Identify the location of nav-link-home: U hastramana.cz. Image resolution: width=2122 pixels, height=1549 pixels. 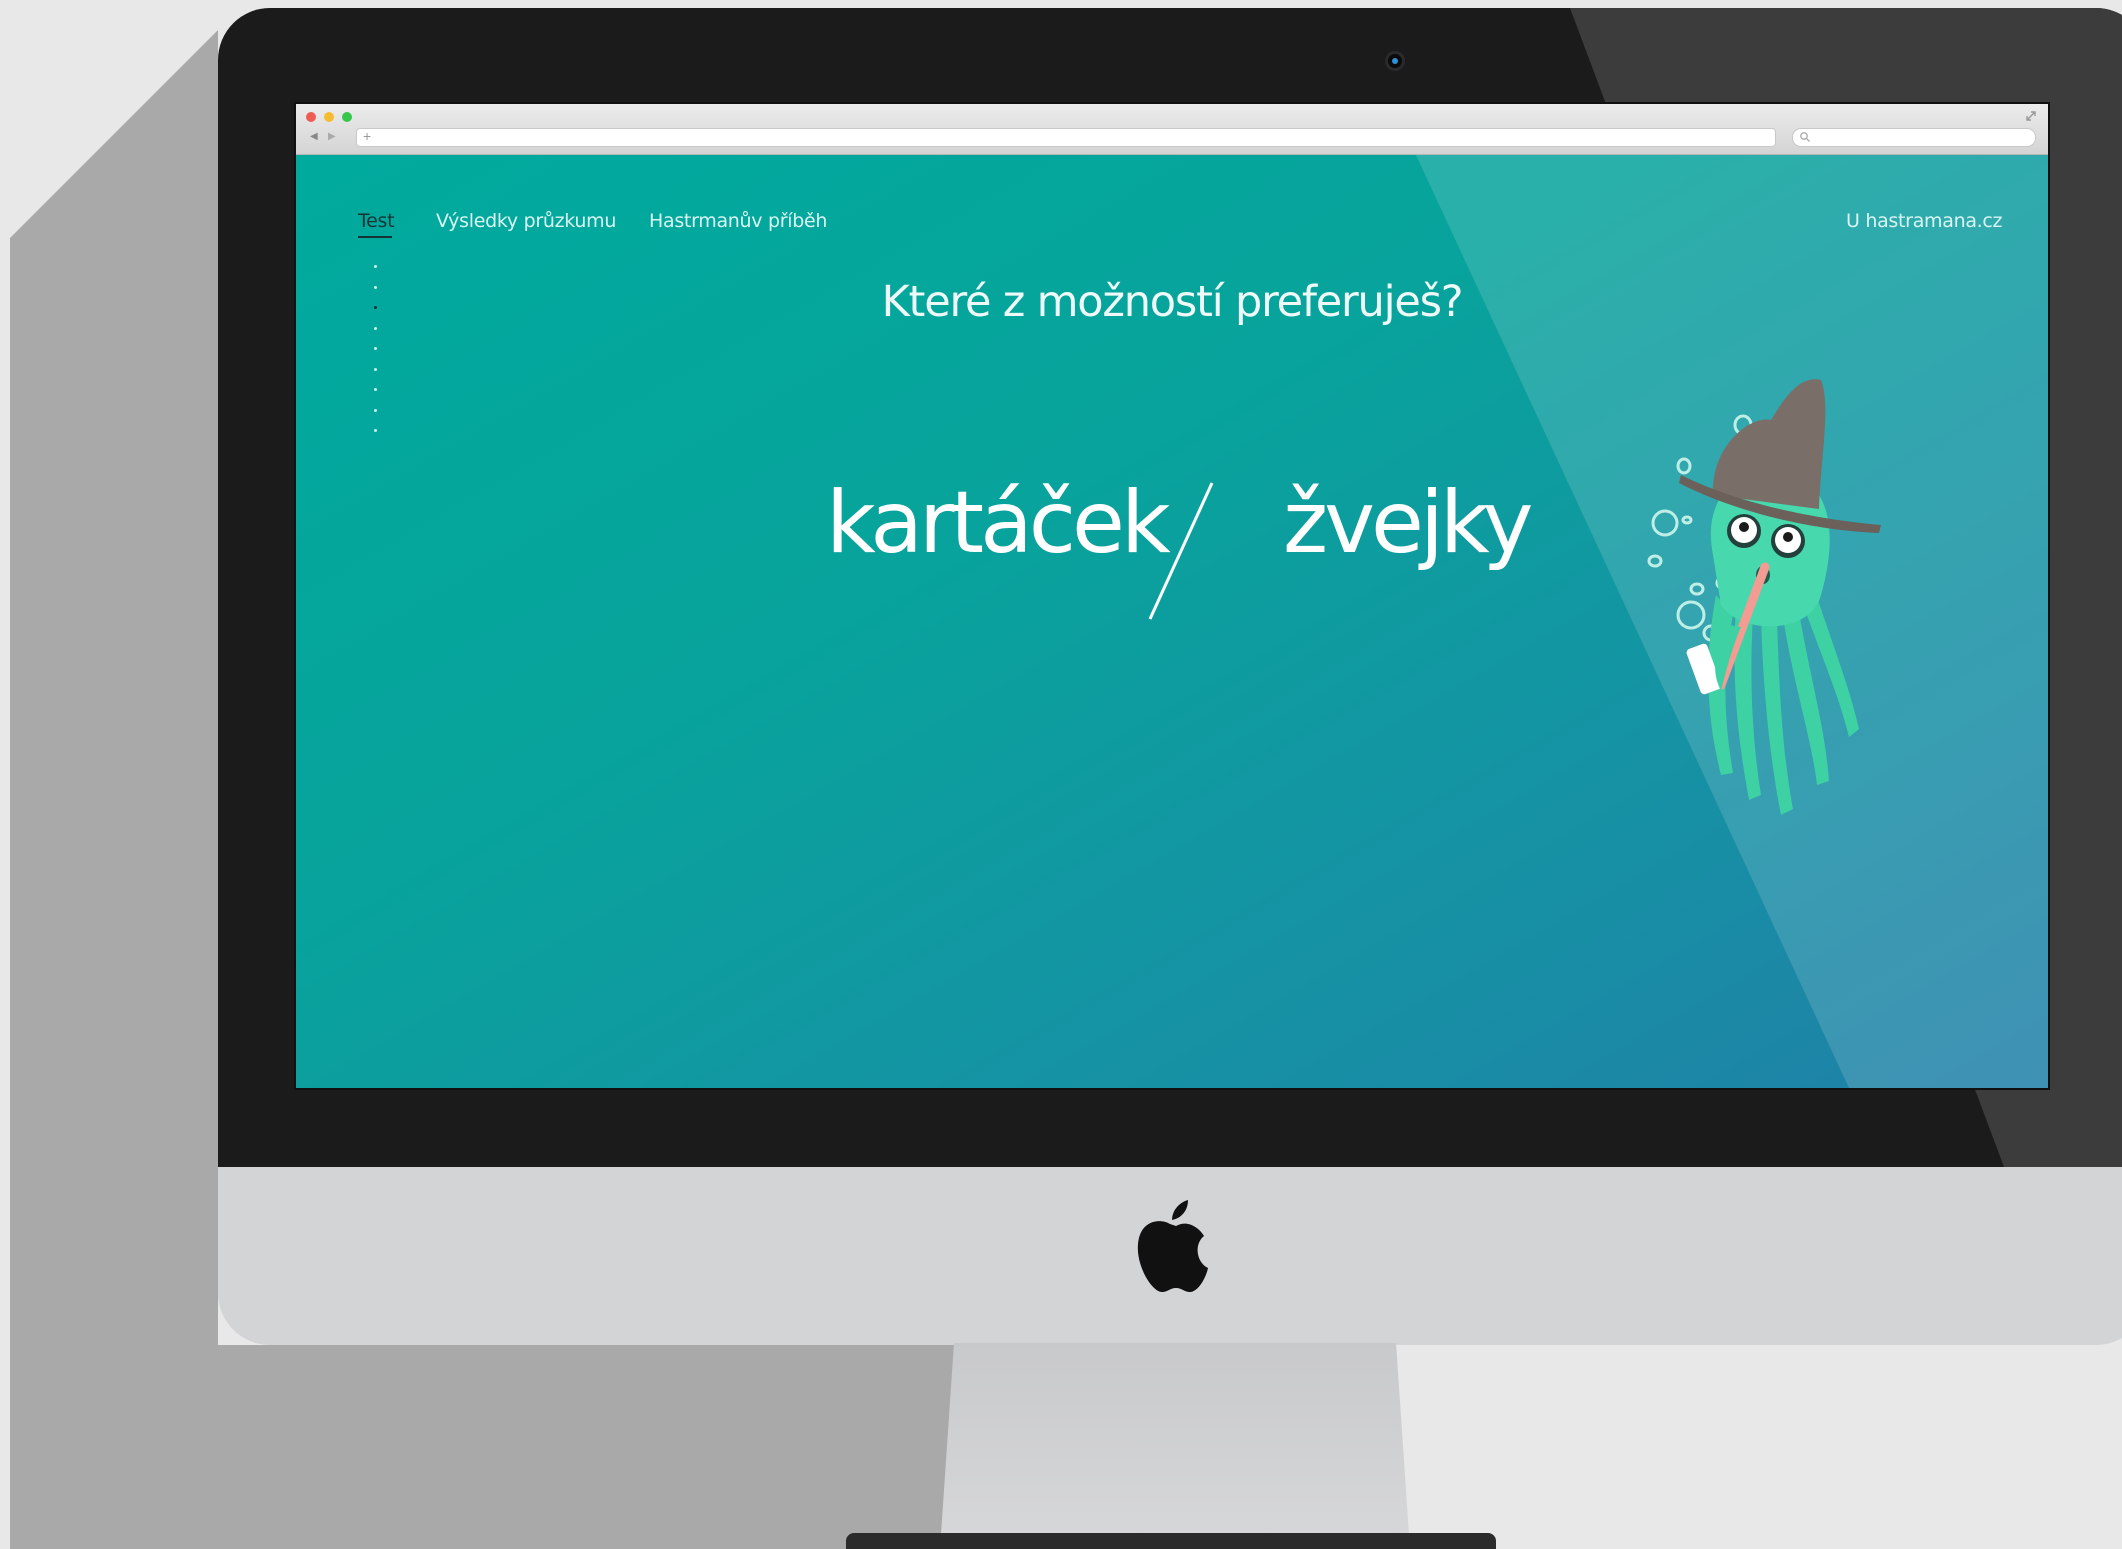
(1924, 221).